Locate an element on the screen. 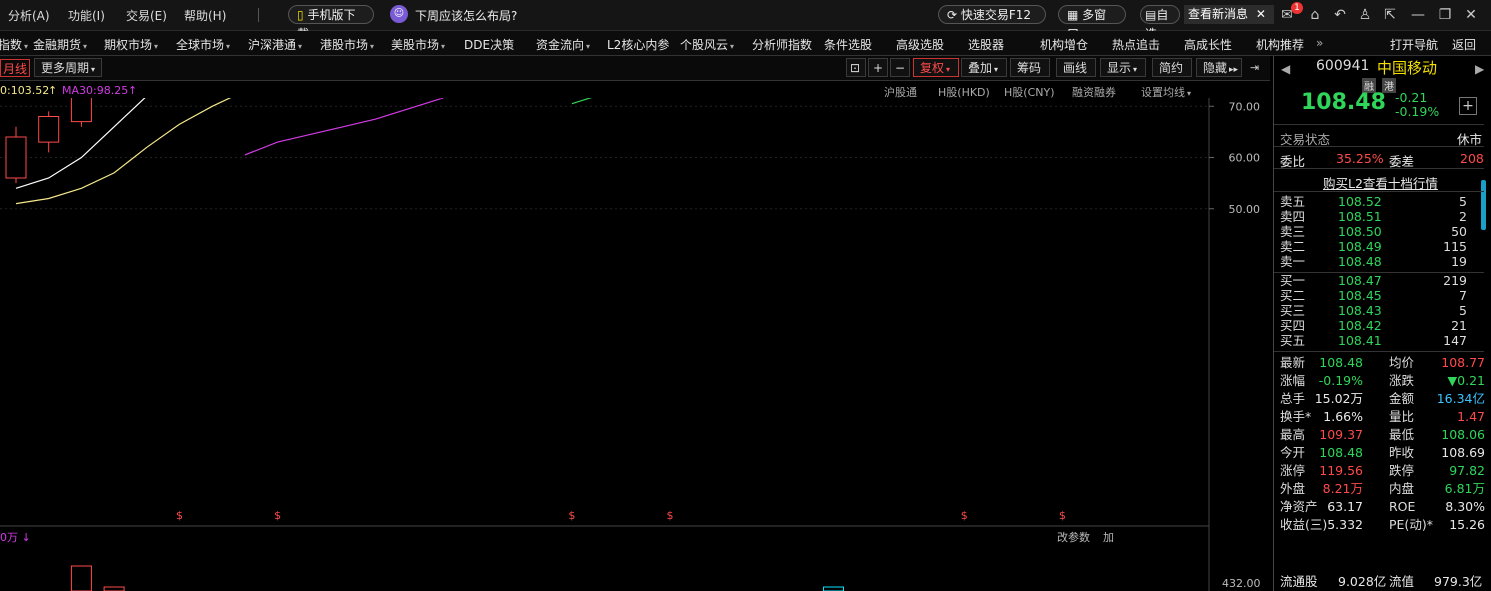 This screenshot has height=591, width=1491. nav-stock-connect: 沪深港通 ▾ is located at coordinates (275, 44).